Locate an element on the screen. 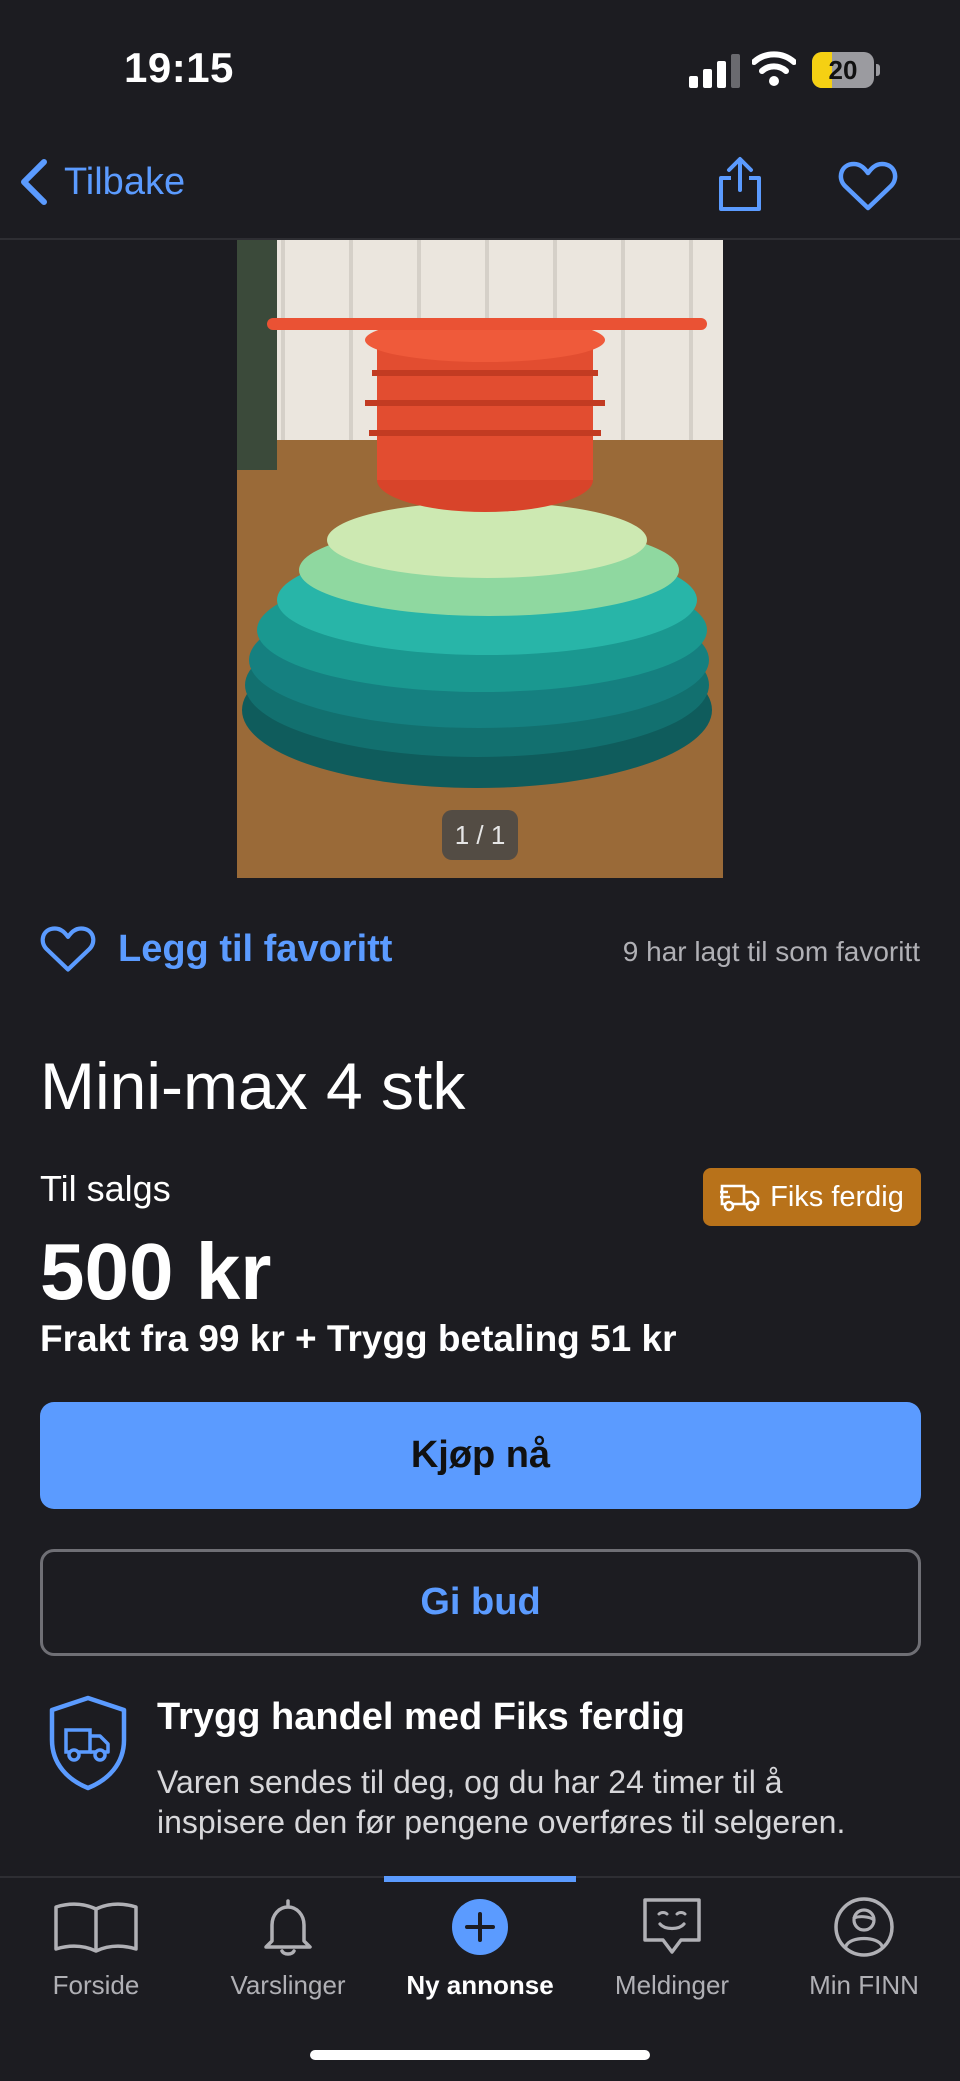  chevron-left-icon is located at coordinates (34, 182).